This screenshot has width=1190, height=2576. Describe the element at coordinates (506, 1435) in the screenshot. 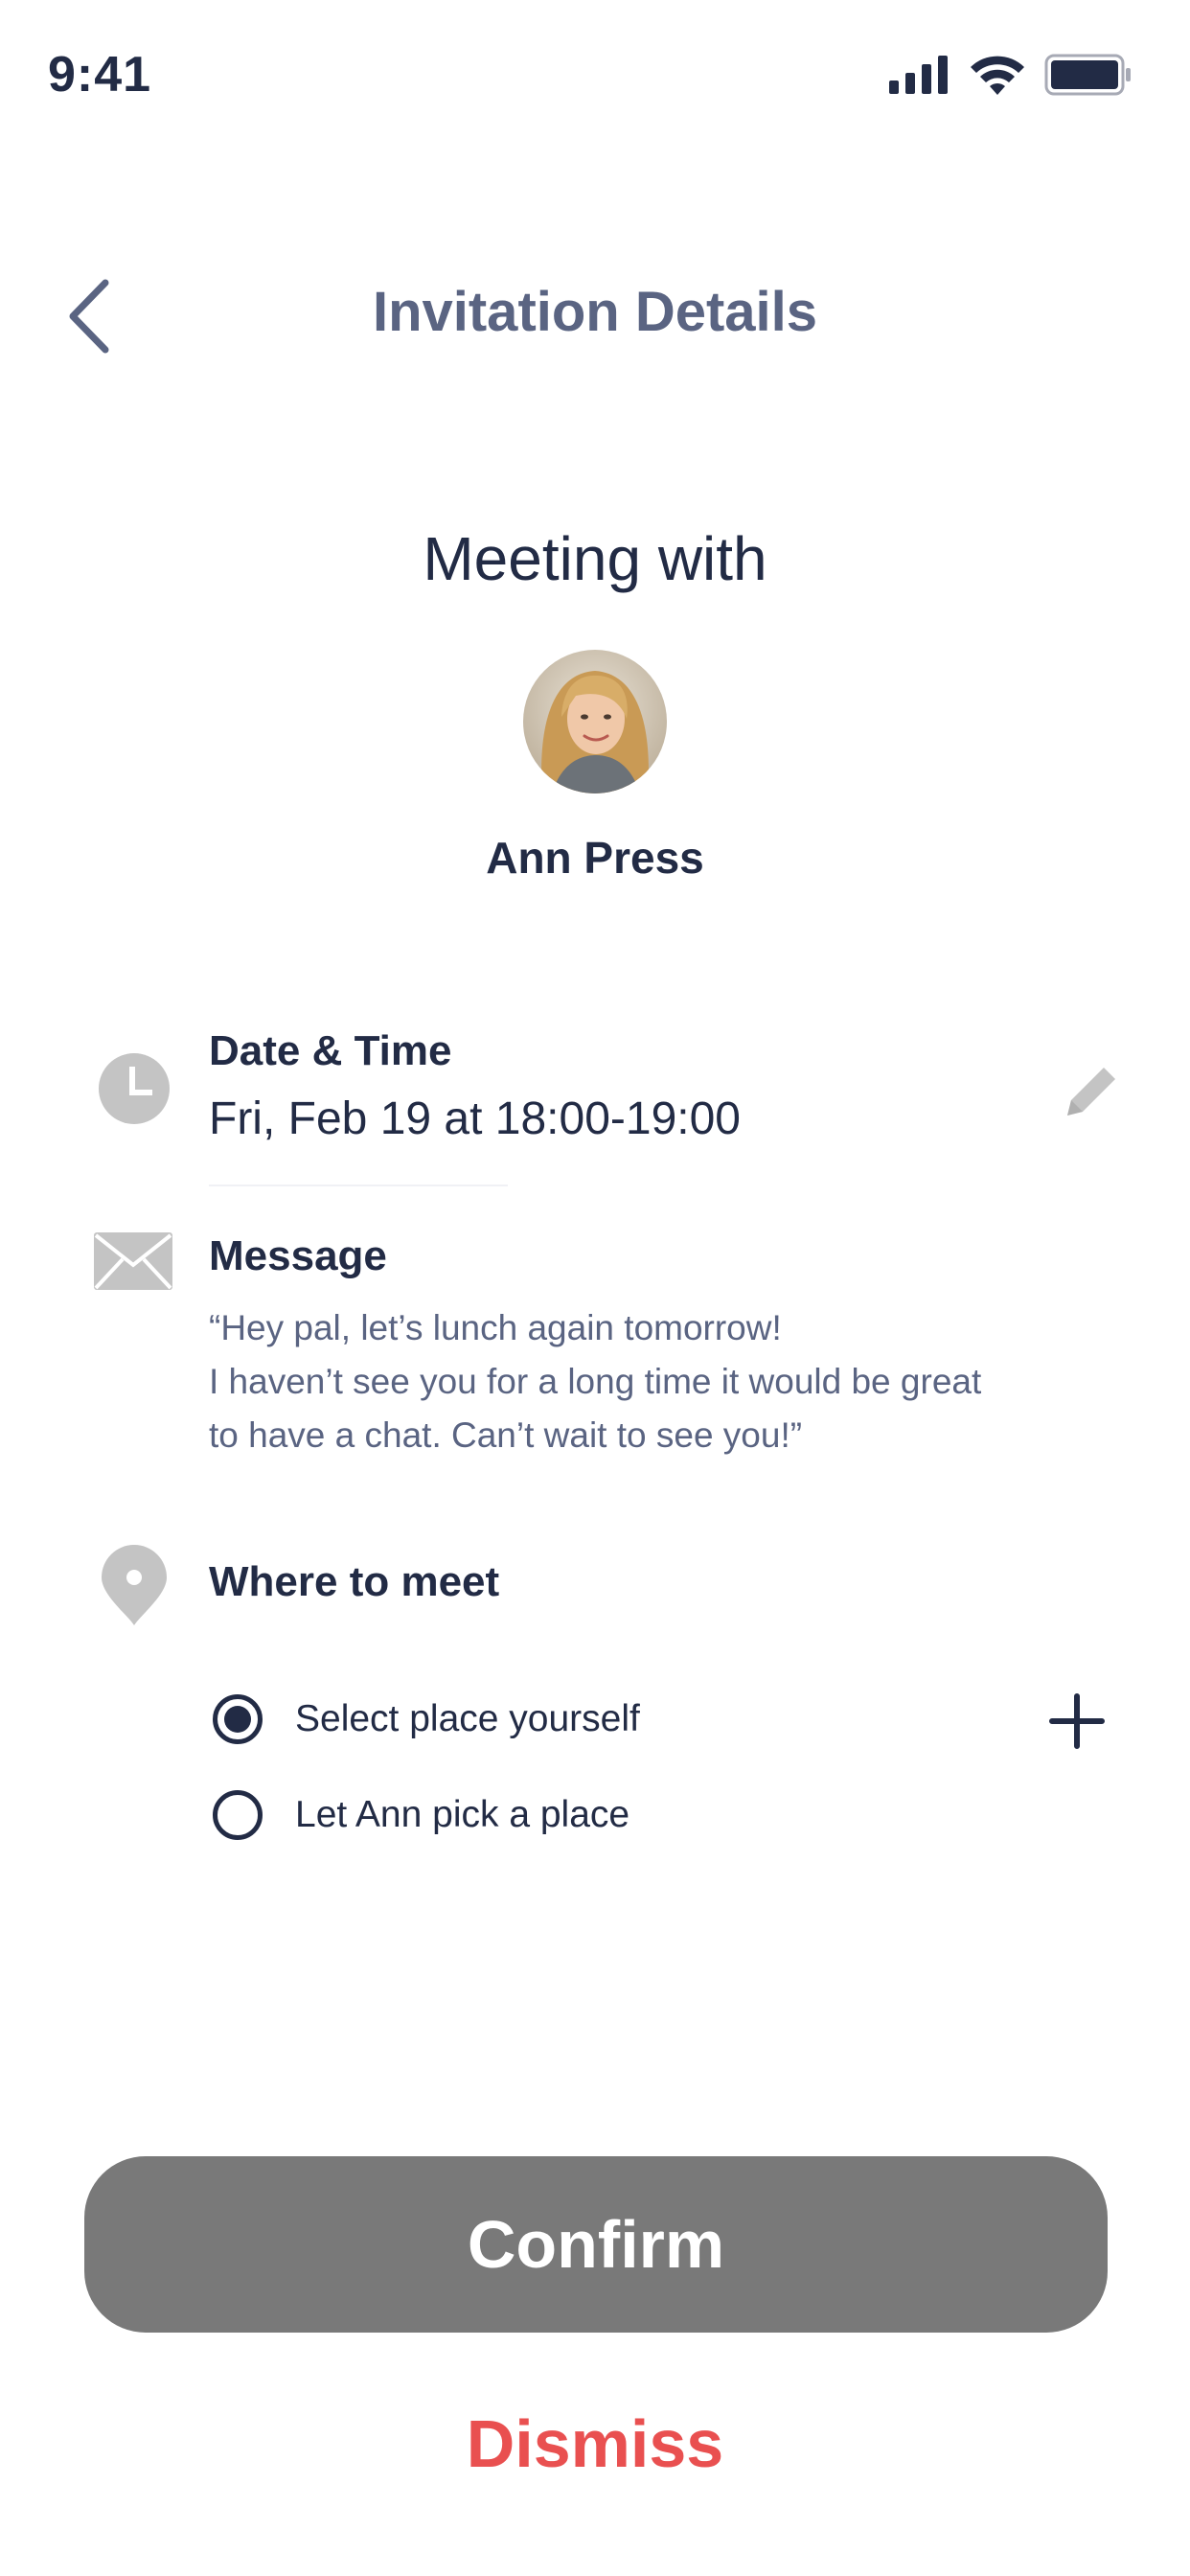

I see `message-line: to have a chat. Can’t wait to see you!”` at that location.